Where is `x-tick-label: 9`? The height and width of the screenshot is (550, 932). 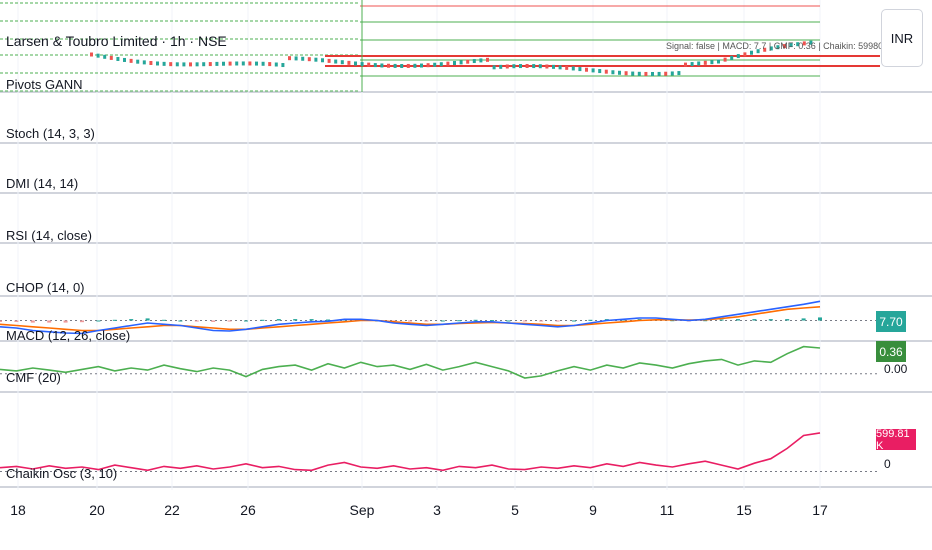
x-tick-label: 9 is located at coordinates (593, 510).